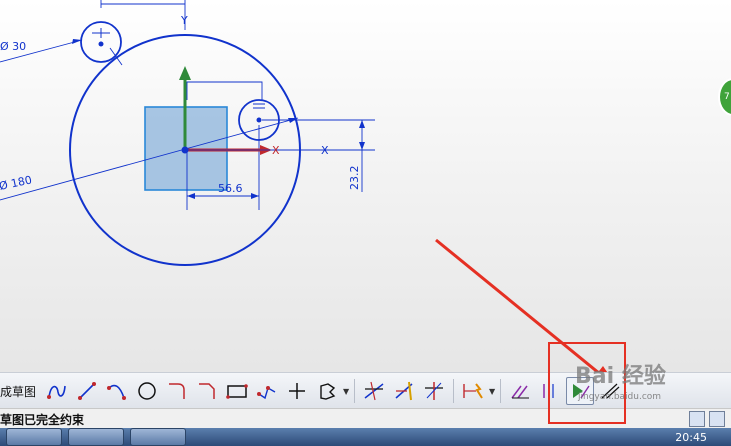 This screenshot has width=731, height=446. I want to click on rapid-dimension-button, so click(473, 391).